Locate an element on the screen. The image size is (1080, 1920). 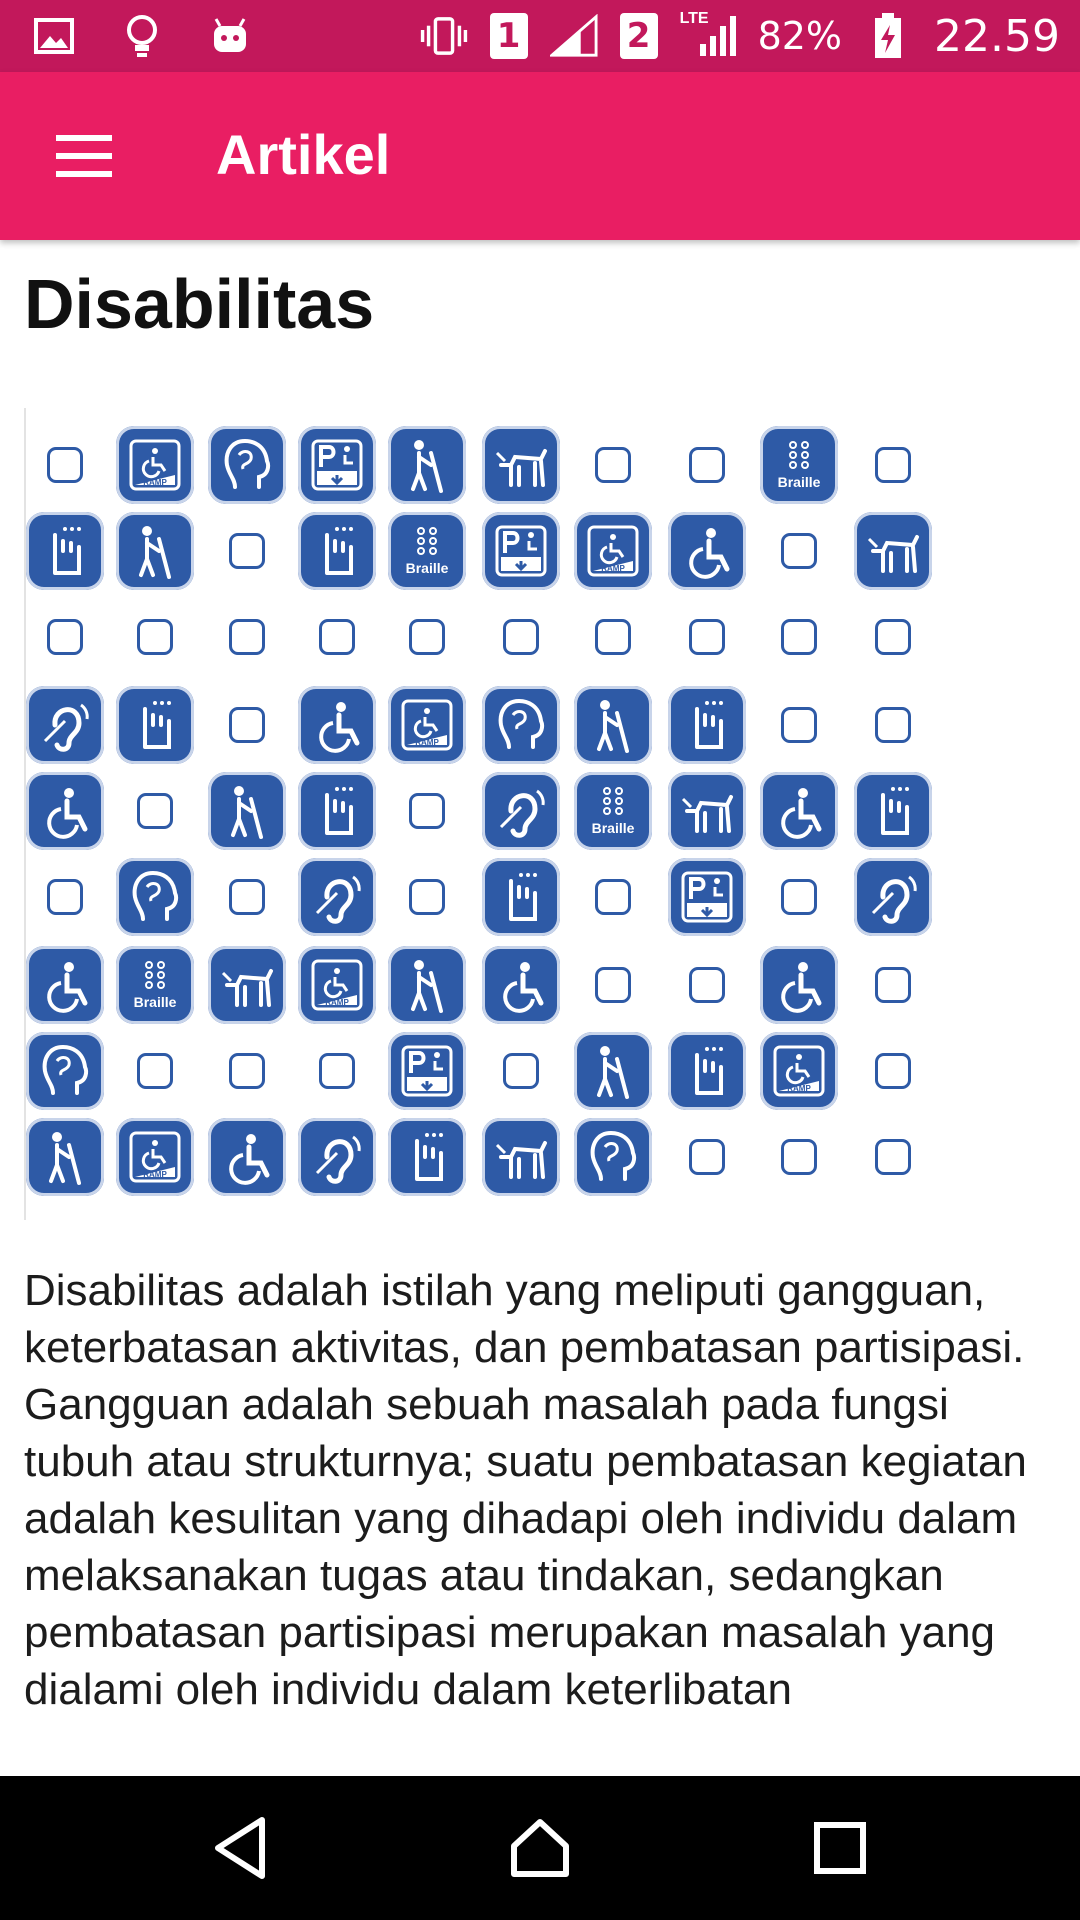
back-icon is located at coordinates (240, 1848).